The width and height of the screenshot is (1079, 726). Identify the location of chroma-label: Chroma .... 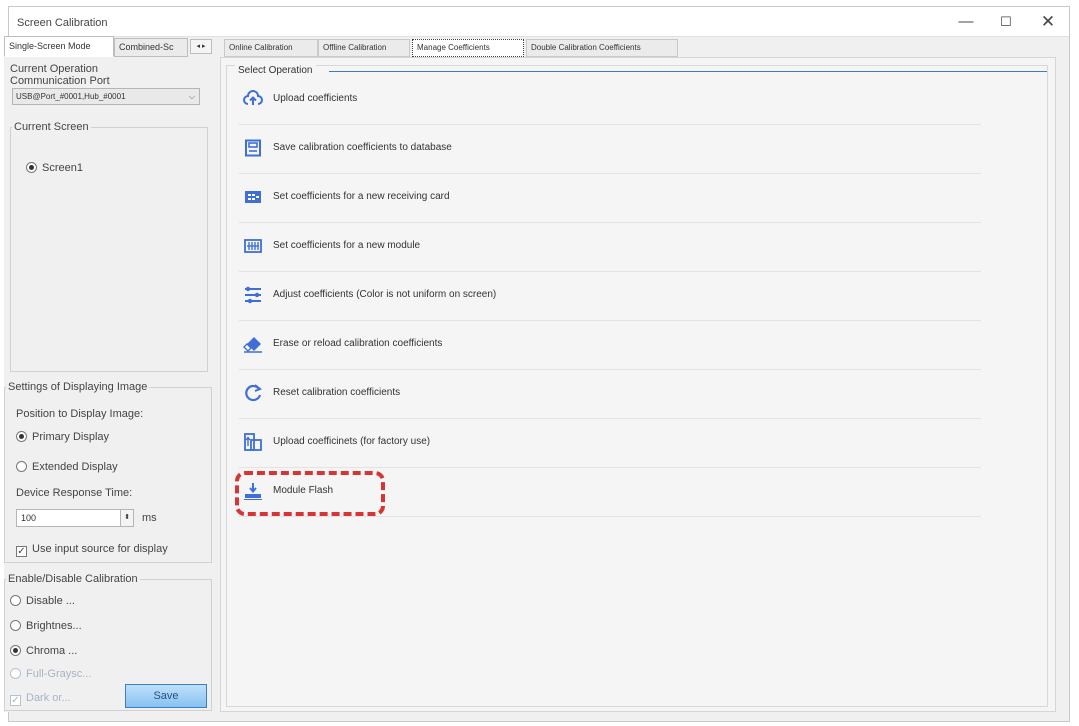
(52, 651).